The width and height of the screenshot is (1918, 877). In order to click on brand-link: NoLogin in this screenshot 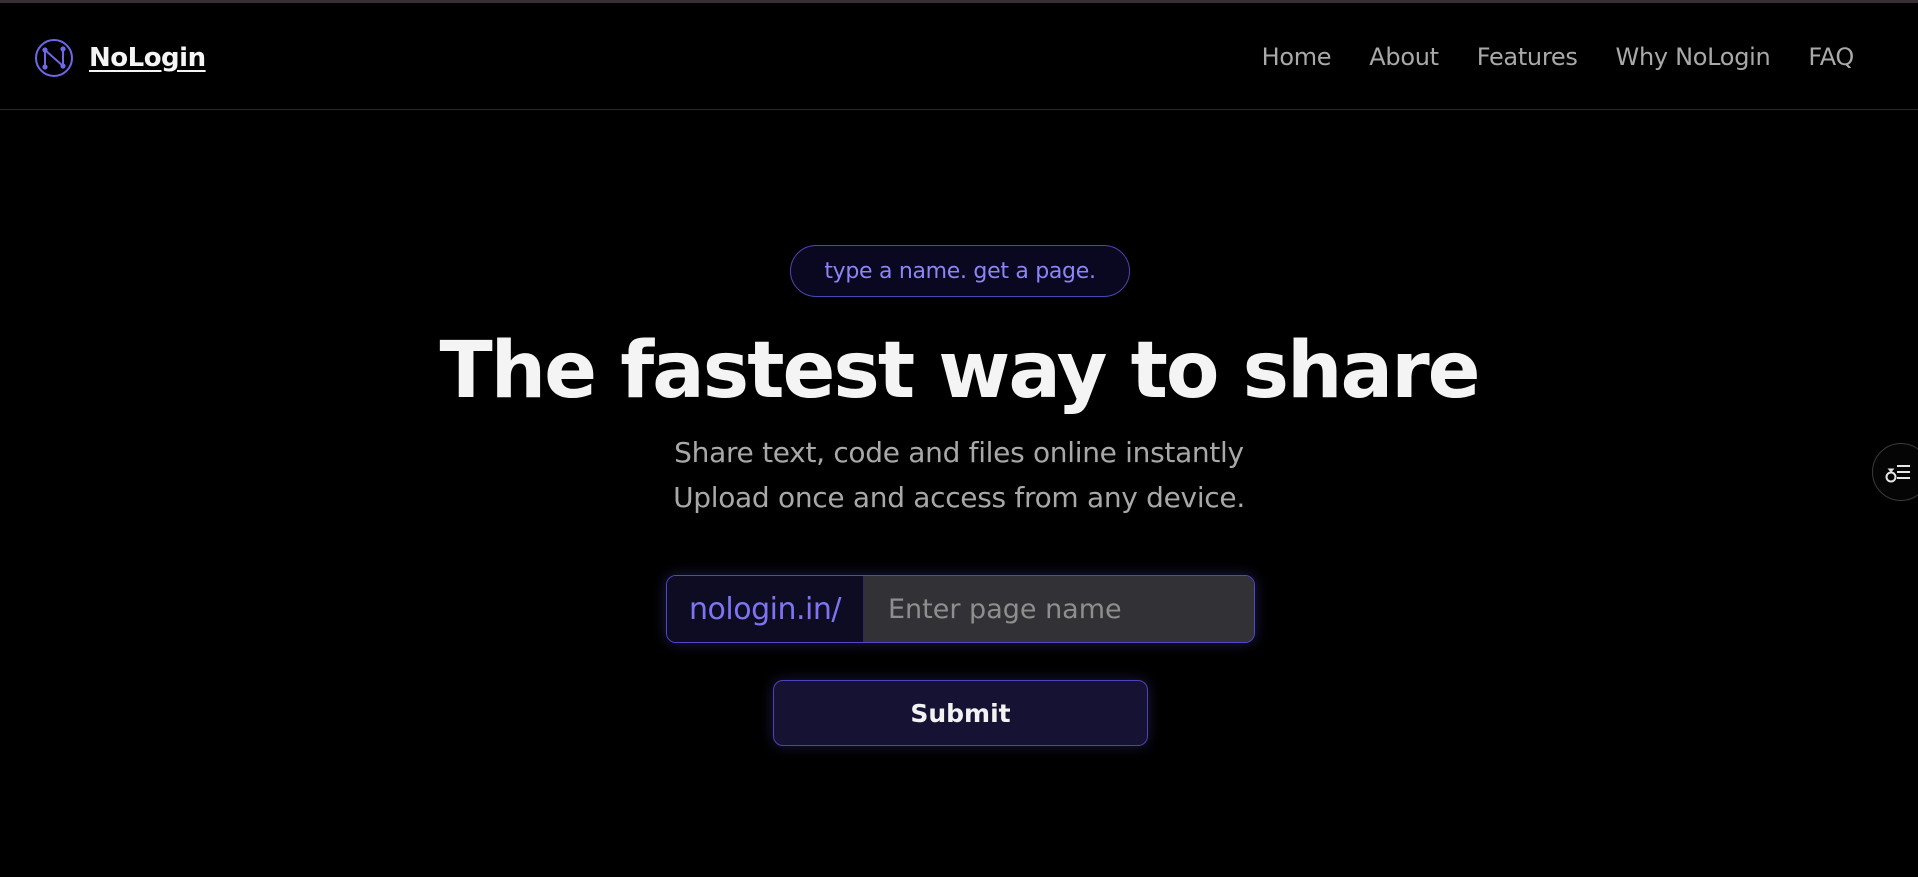, I will do `click(120, 58)`.